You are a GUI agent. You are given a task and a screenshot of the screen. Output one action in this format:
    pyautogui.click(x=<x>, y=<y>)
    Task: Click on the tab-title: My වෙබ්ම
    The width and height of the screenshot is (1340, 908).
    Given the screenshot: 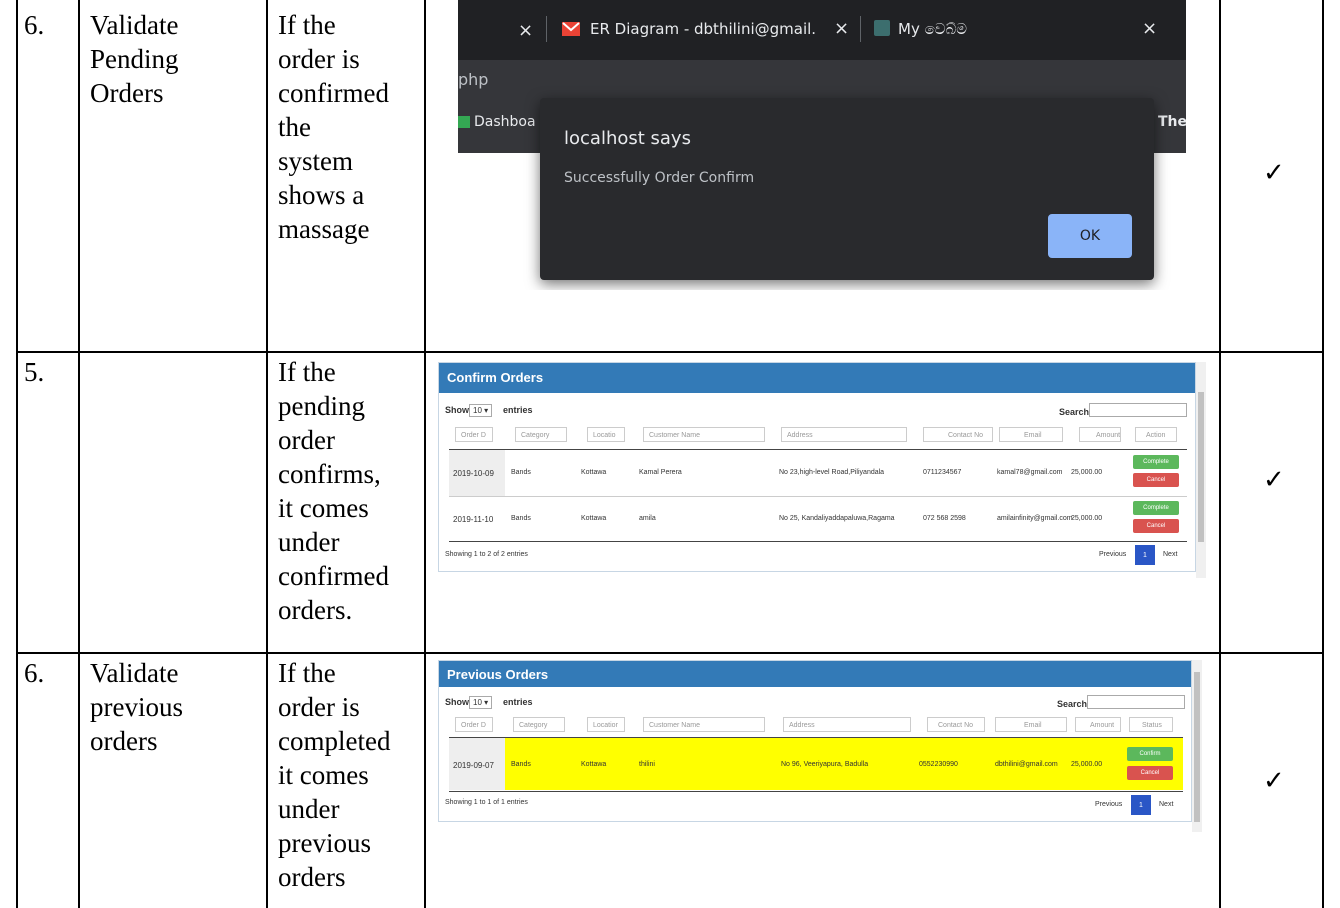 What is the action you would take?
    pyautogui.click(x=932, y=29)
    